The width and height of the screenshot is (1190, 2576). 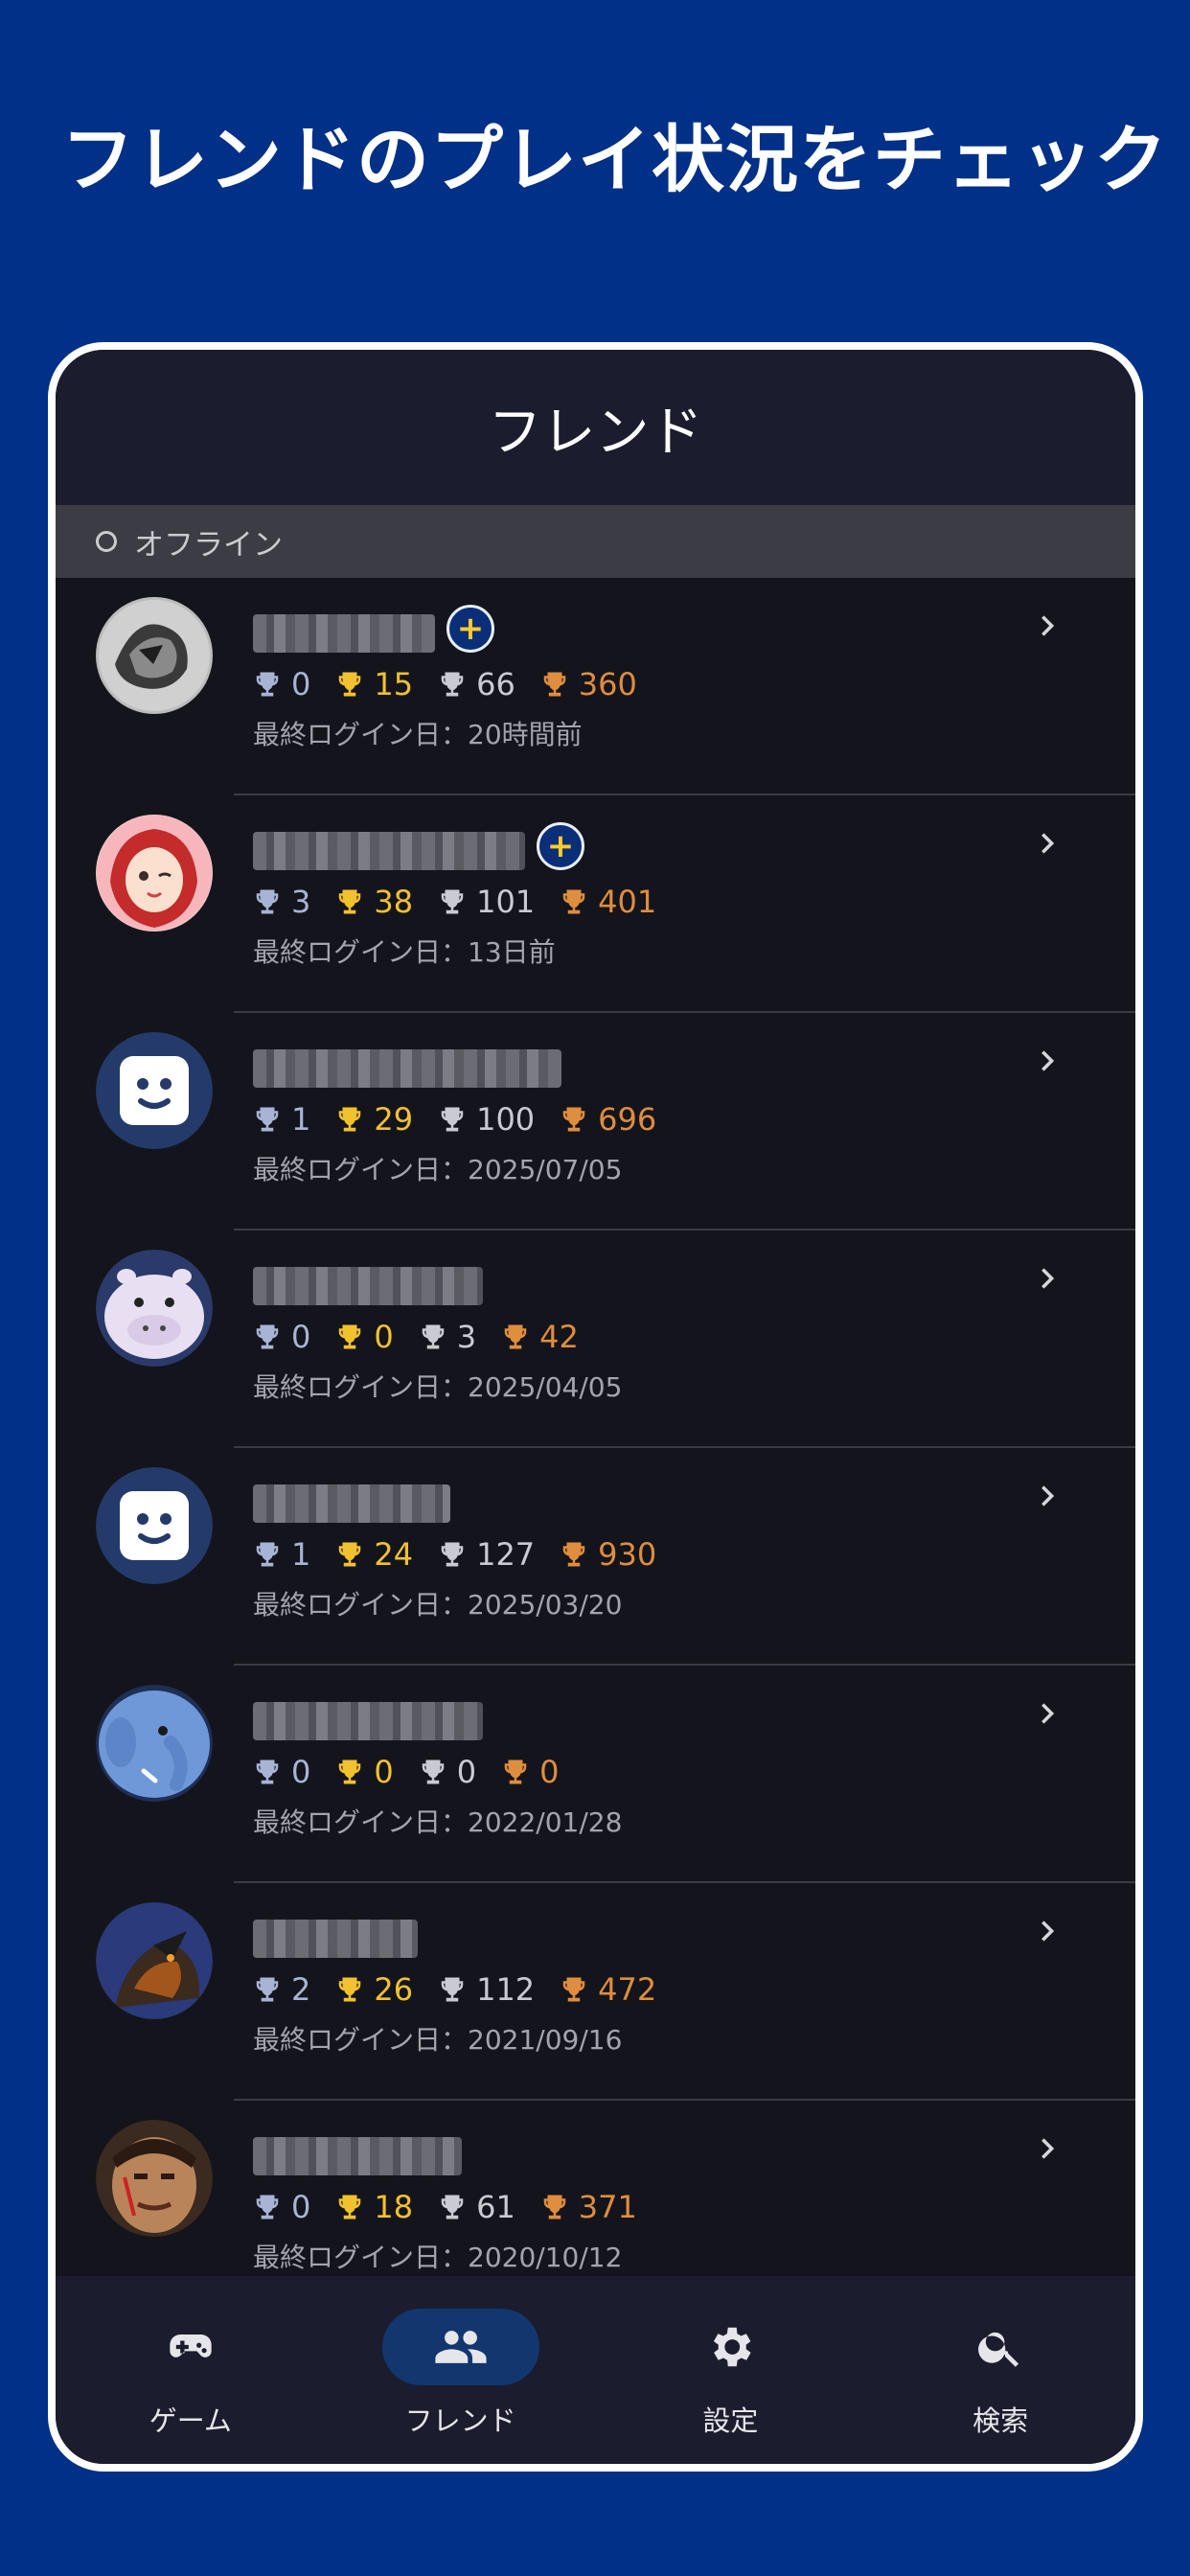 I want to click on trophy-counts: 0 18 61 371, so click(x=458, y=2207).